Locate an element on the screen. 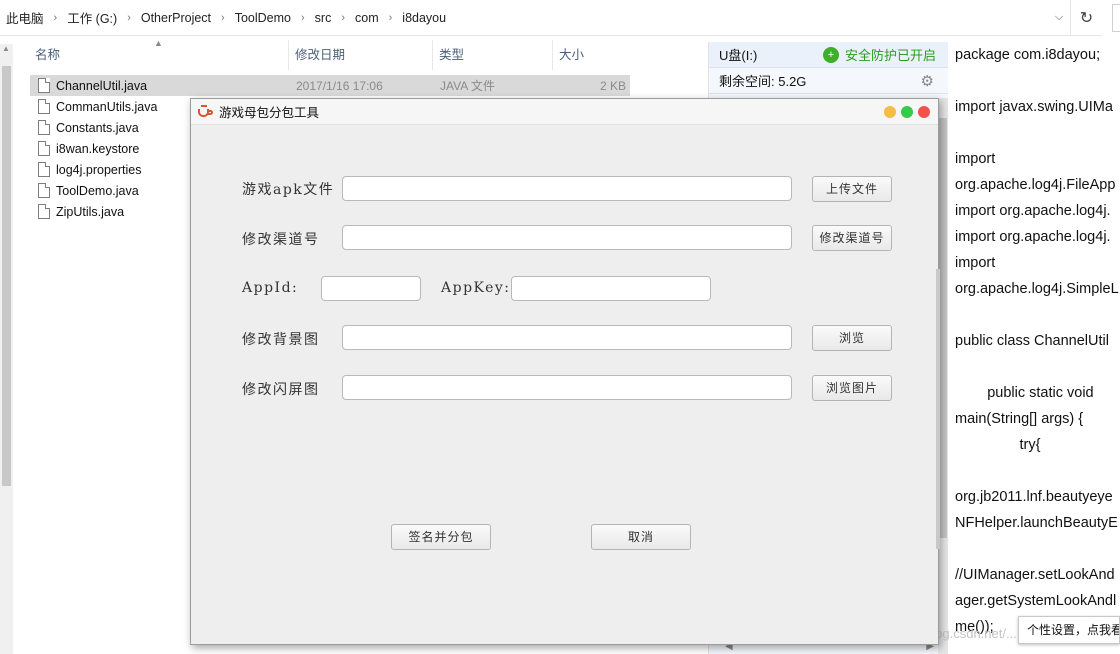  appid-field is located at coordinates (371, 288).